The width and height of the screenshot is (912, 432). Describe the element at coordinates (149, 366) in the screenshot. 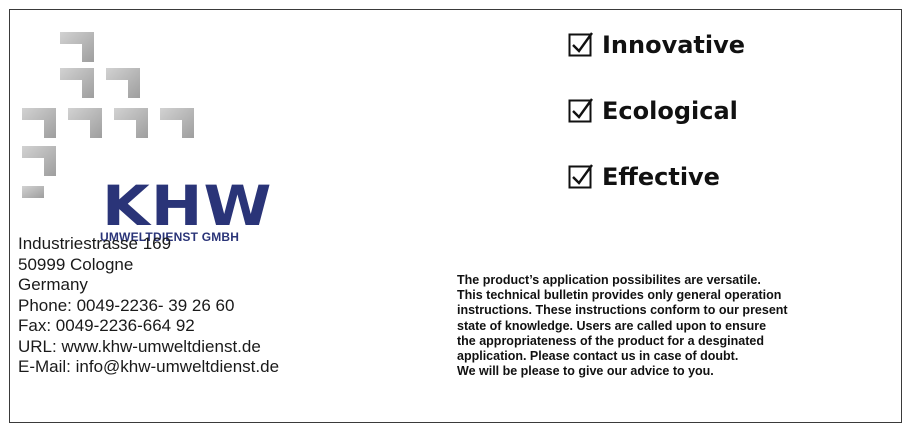

I see `address-email: E-Mail: info@khw-umweltdienst.de` at that location.